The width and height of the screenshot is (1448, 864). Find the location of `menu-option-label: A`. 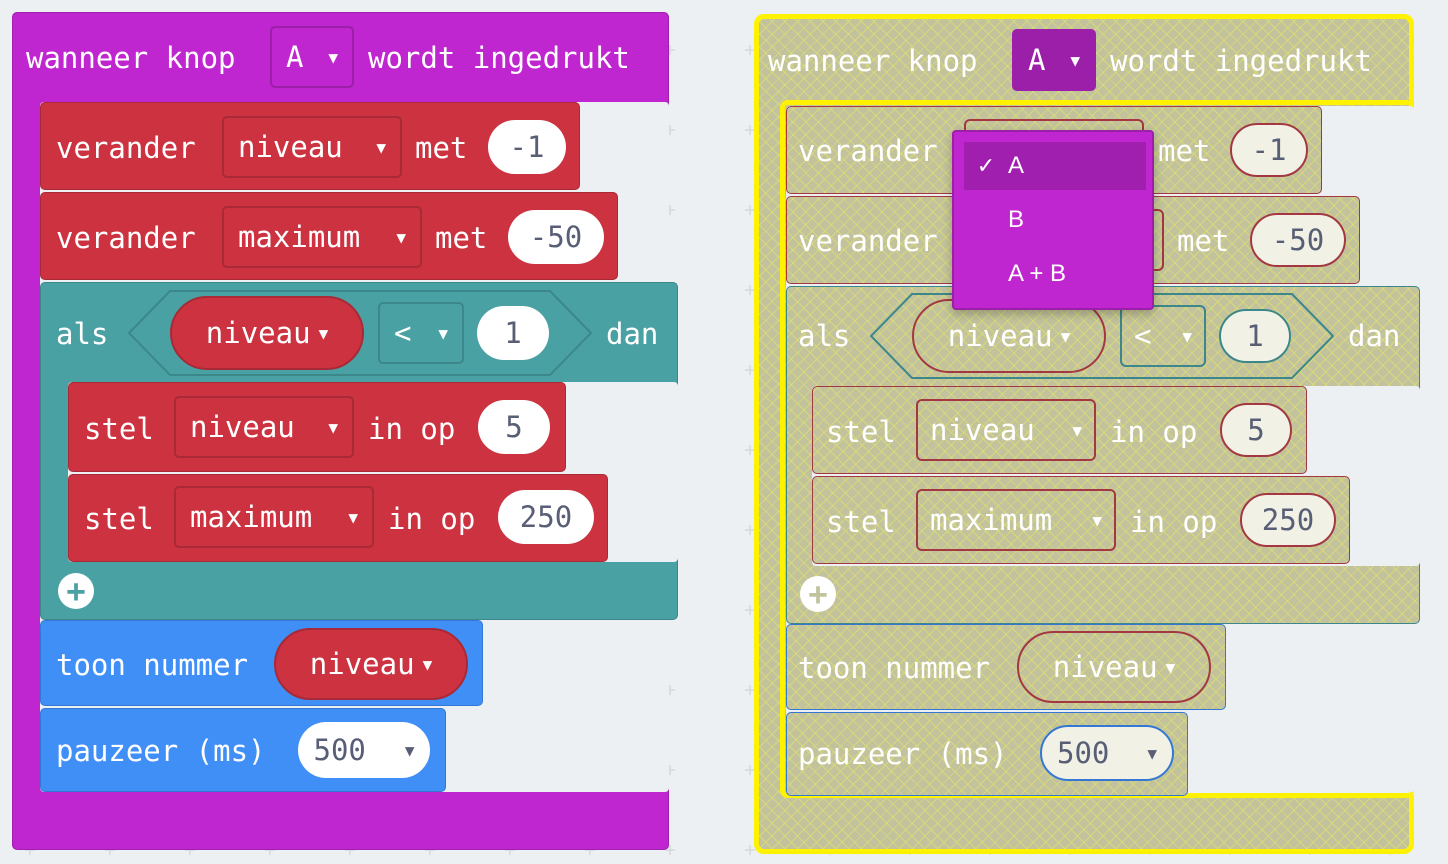

menu-option-label: A is located at coordinates (1016, 165).